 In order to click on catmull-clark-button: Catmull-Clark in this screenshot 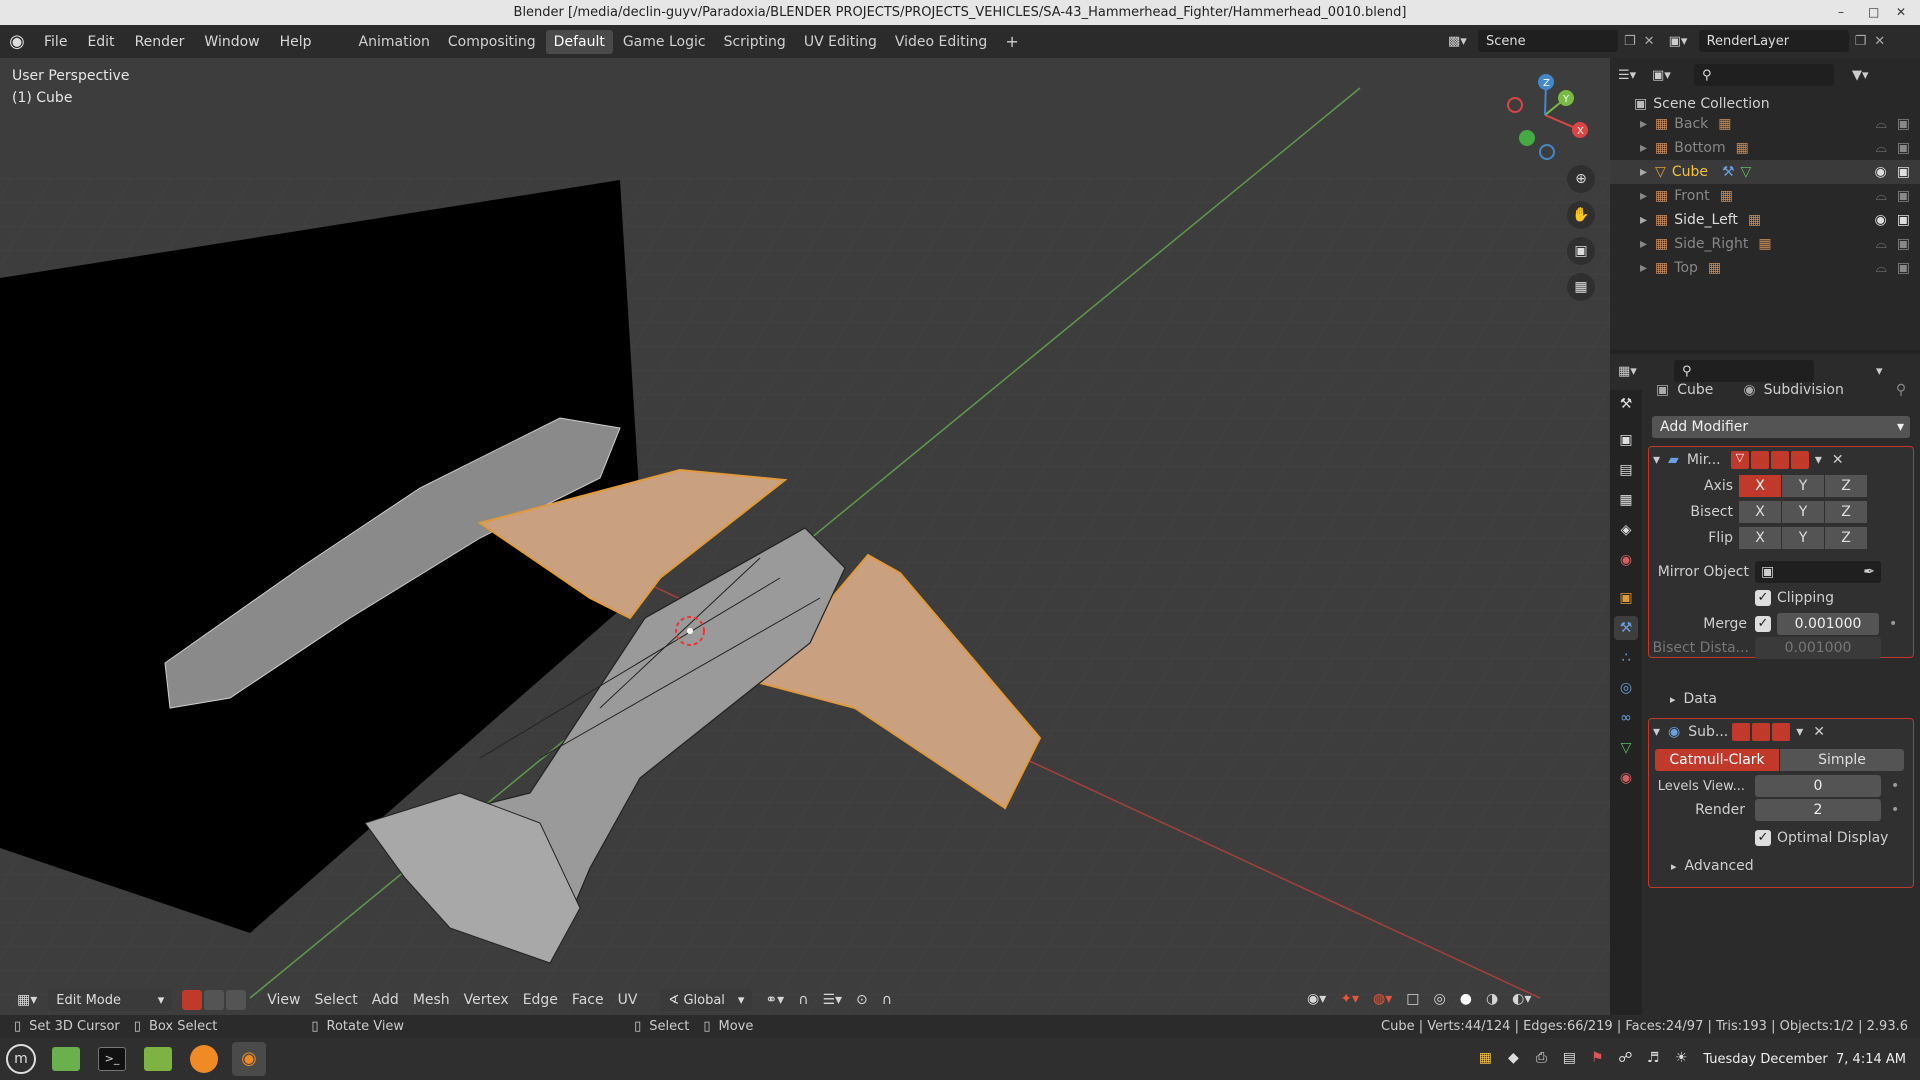, I will do `click(1717, 760)`.